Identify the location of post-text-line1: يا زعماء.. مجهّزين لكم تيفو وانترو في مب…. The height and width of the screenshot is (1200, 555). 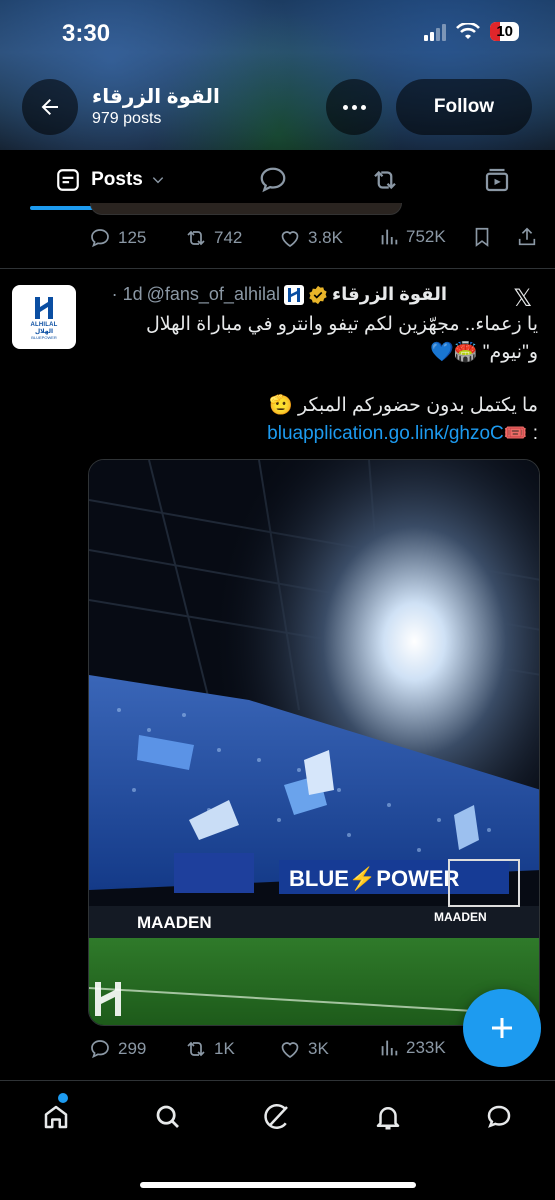
(341, 324).